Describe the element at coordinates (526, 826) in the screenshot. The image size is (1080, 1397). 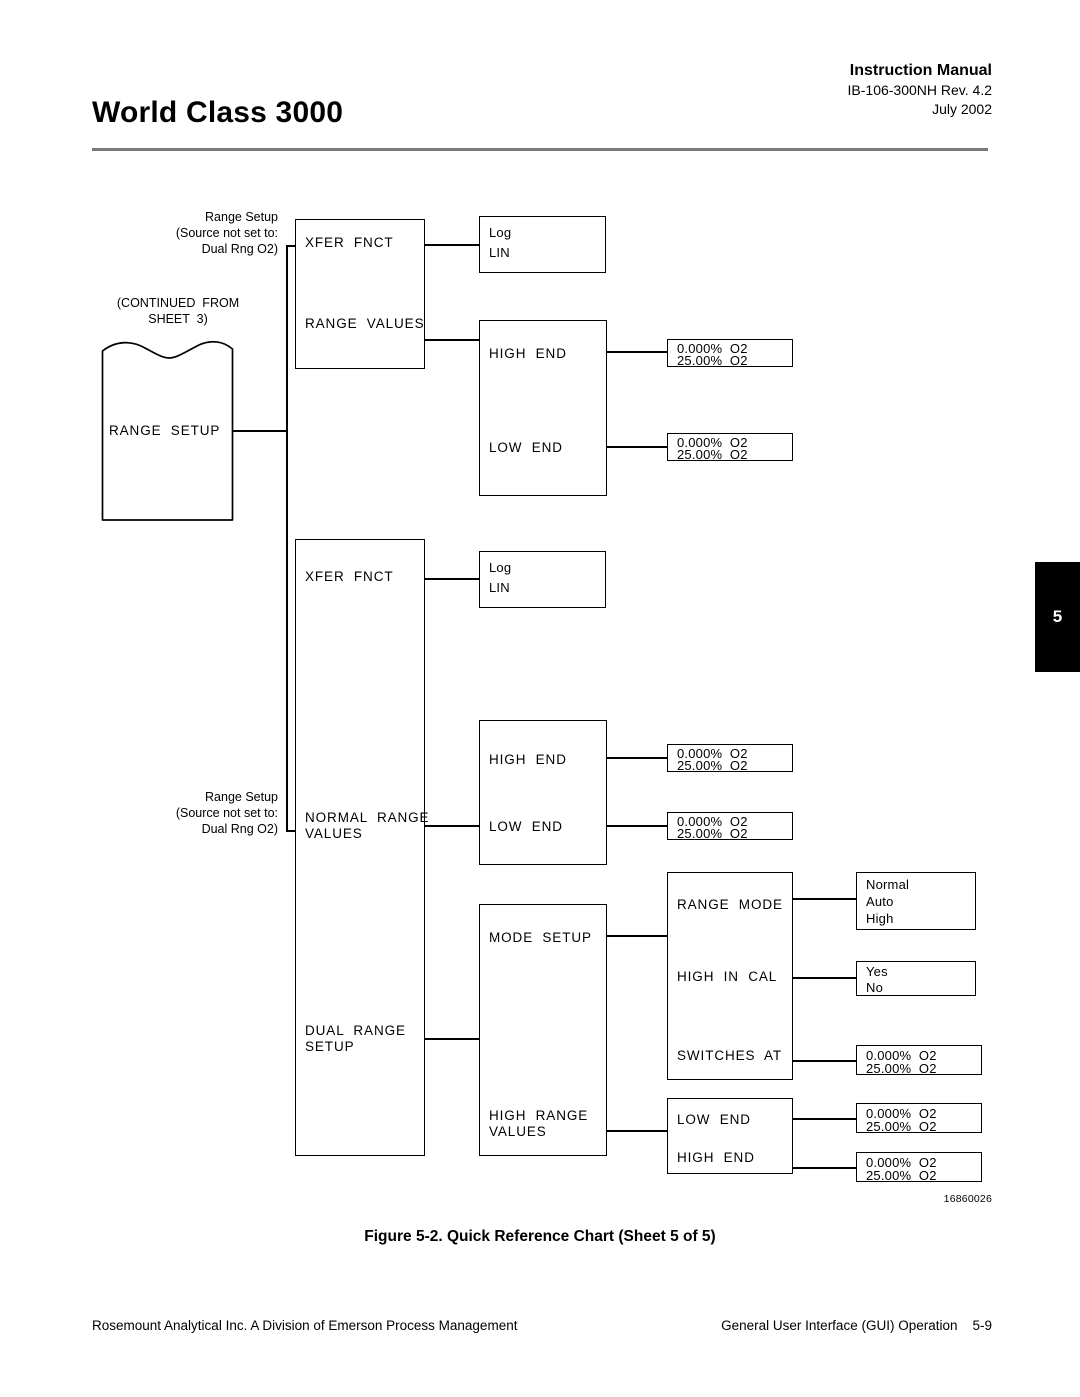
I see `menu-item-low-end-2: LOW END` at that location.